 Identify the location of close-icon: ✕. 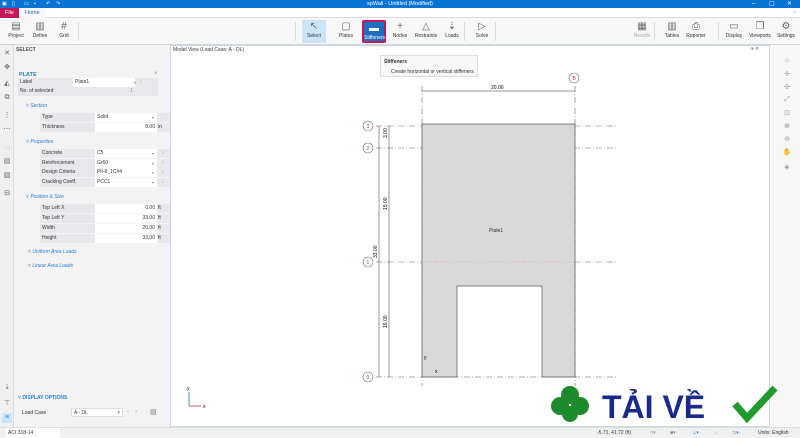
(7, 54).